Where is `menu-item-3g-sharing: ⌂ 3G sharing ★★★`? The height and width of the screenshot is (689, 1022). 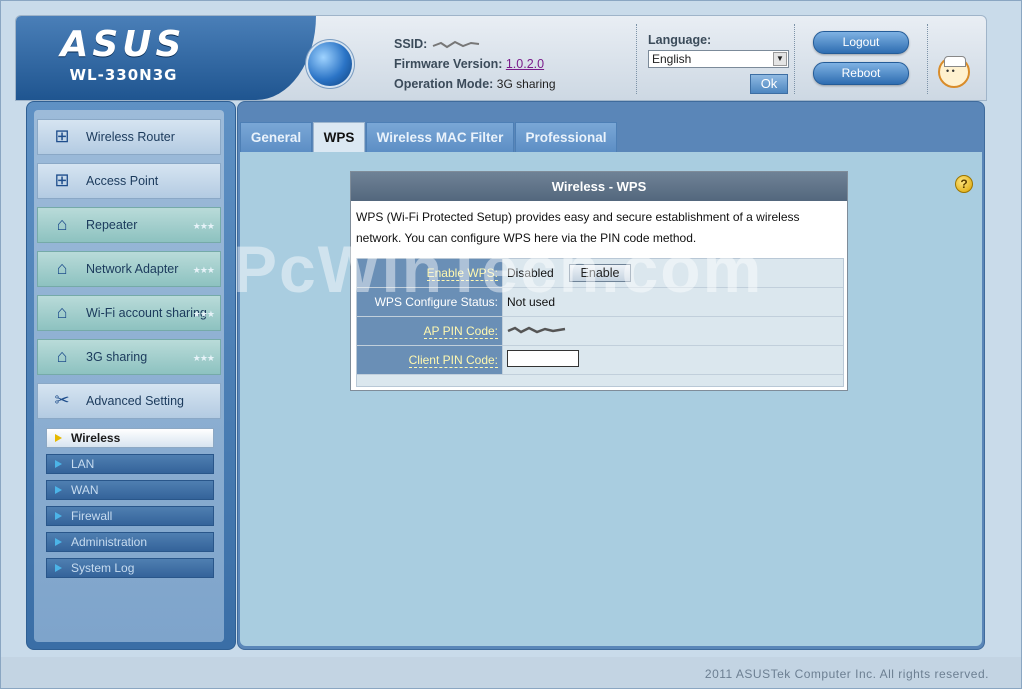
menu-item-3g-sharing: ⌂ 3G sharing ★★★ is located at coordinates (129, 357).